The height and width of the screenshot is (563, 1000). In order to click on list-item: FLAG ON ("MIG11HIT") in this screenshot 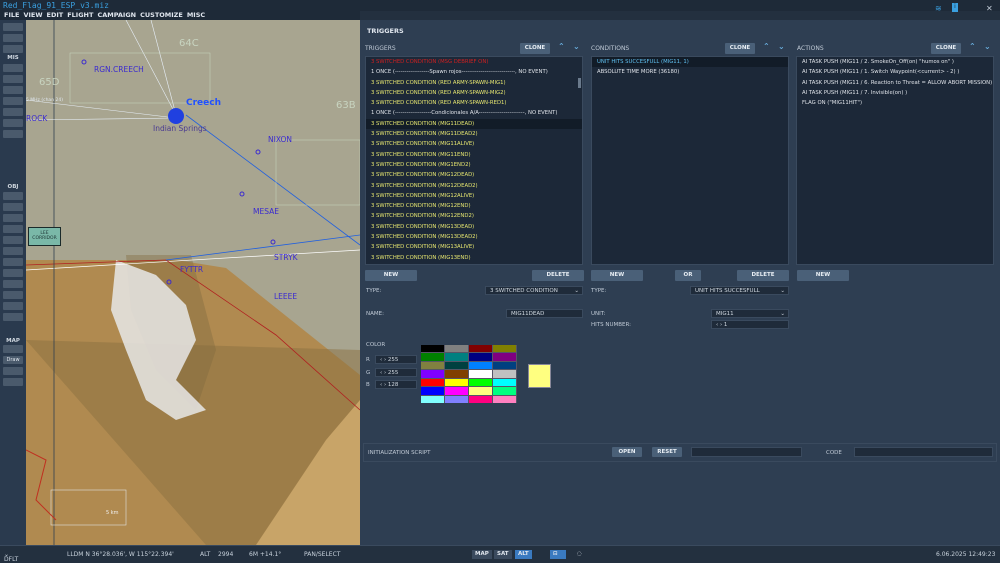, I will do `click(895, 103)`.